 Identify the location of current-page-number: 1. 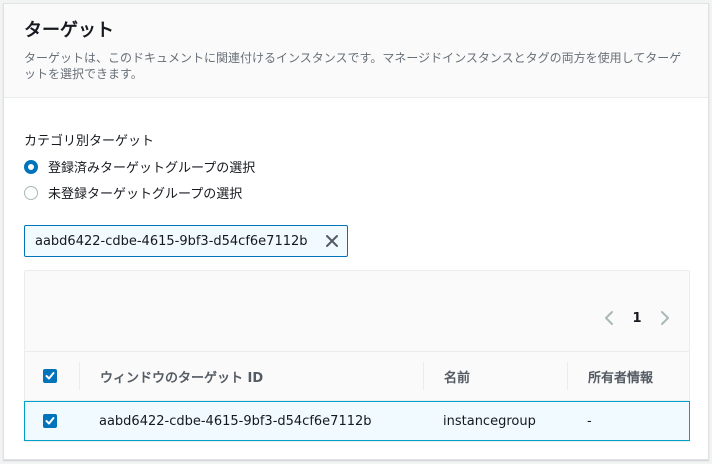
(637, 318).